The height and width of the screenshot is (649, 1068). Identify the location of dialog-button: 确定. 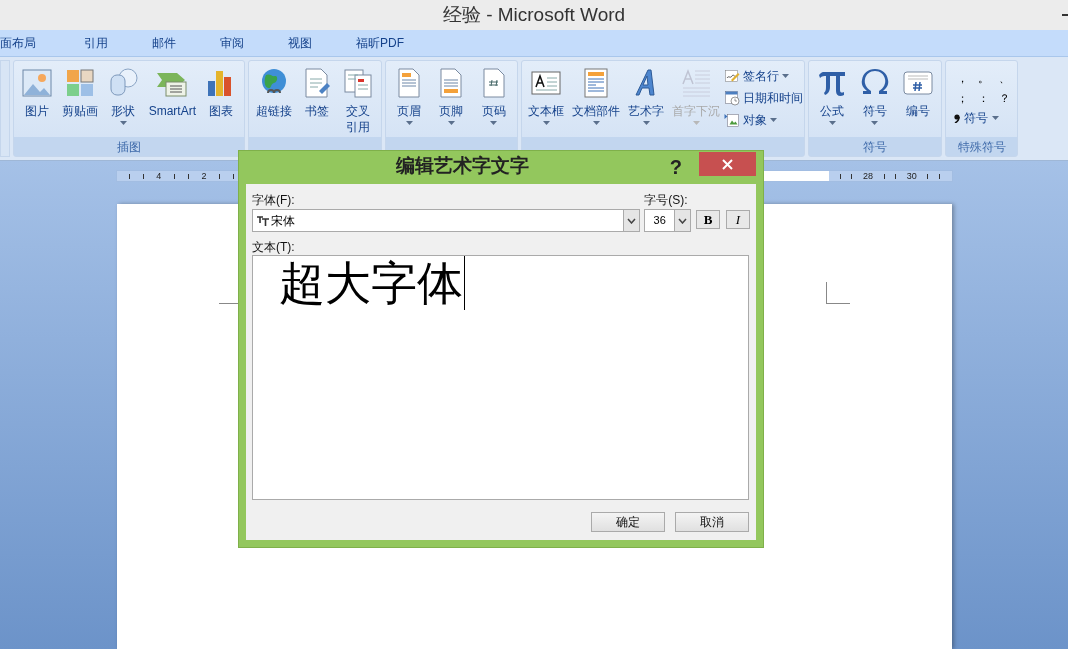
(628, 522).